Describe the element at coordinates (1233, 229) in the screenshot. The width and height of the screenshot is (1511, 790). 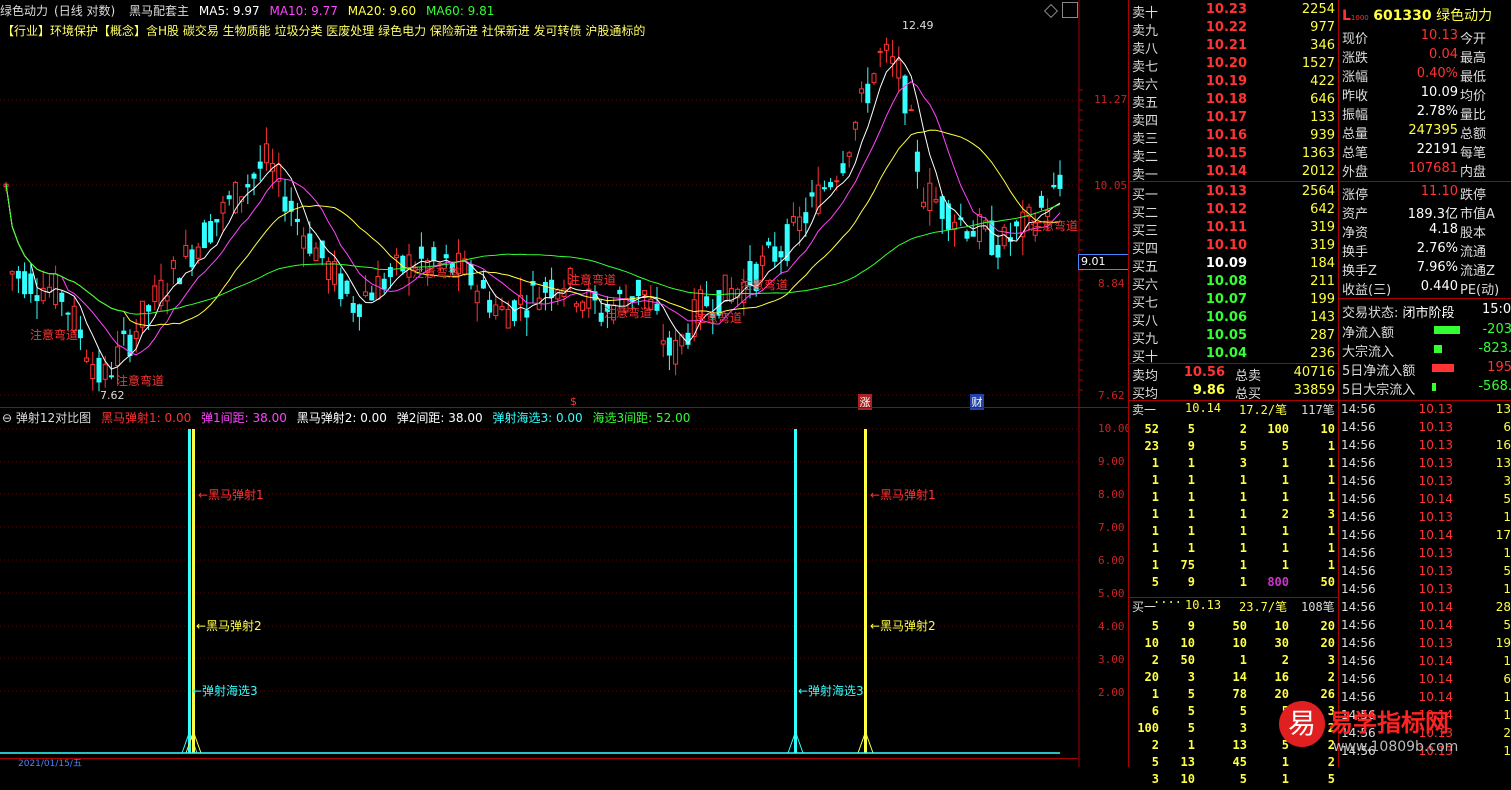
I see `bid-row: 买三 10.11 319` at that location.